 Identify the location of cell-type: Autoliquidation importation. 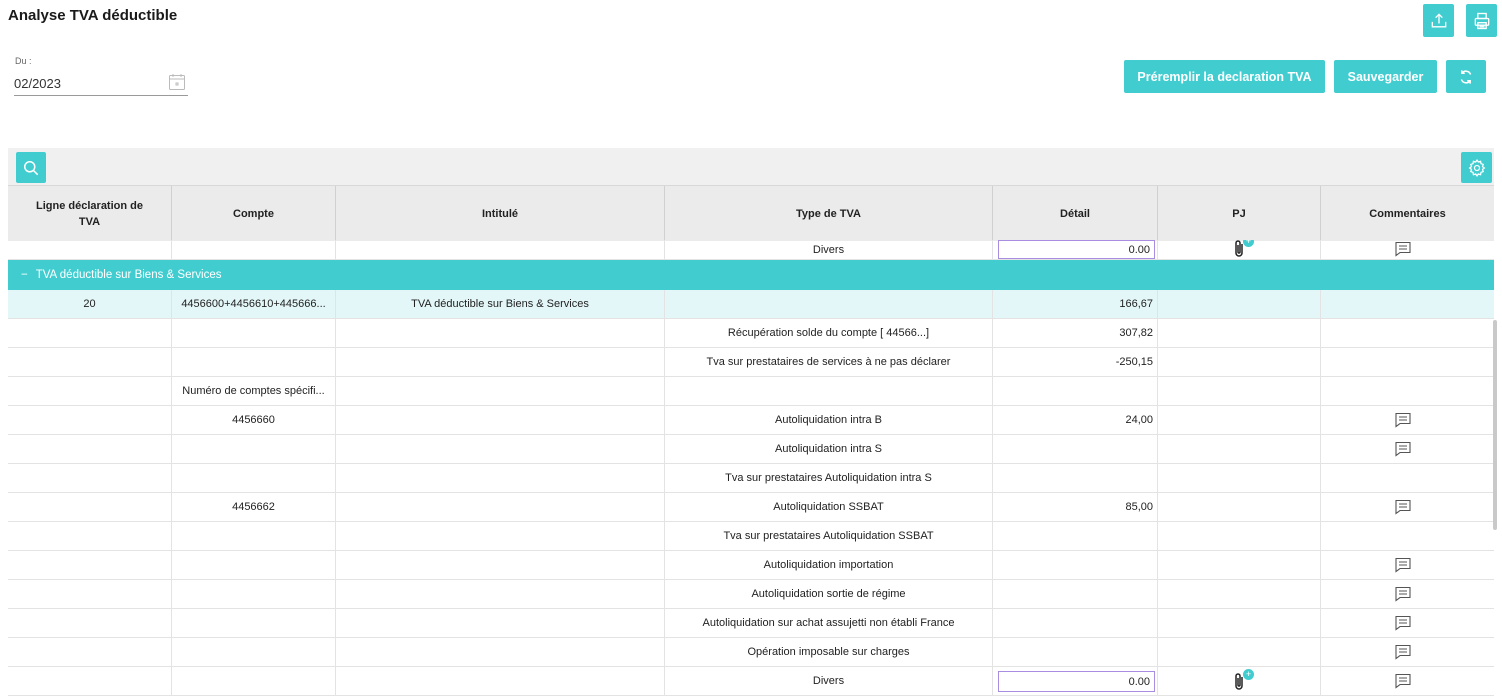
(829, 565).